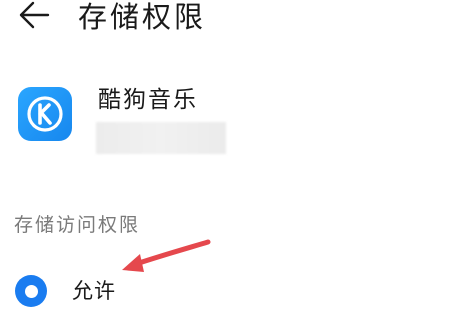 The width and height of the screenshot is (472, 320). Describe the element at coordinates (166, 255) in the screenshot. I see `annotation-arrow-icon` at that location.